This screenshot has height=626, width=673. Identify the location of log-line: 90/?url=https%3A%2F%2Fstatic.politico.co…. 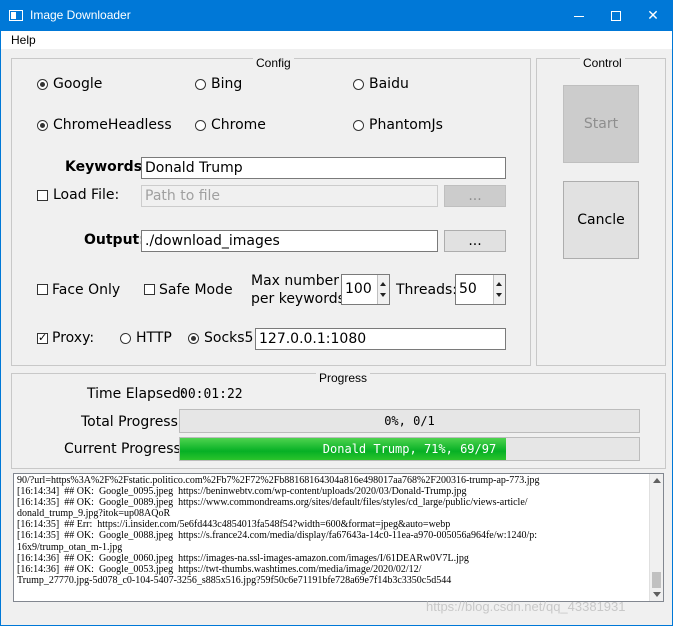
(278, 480).